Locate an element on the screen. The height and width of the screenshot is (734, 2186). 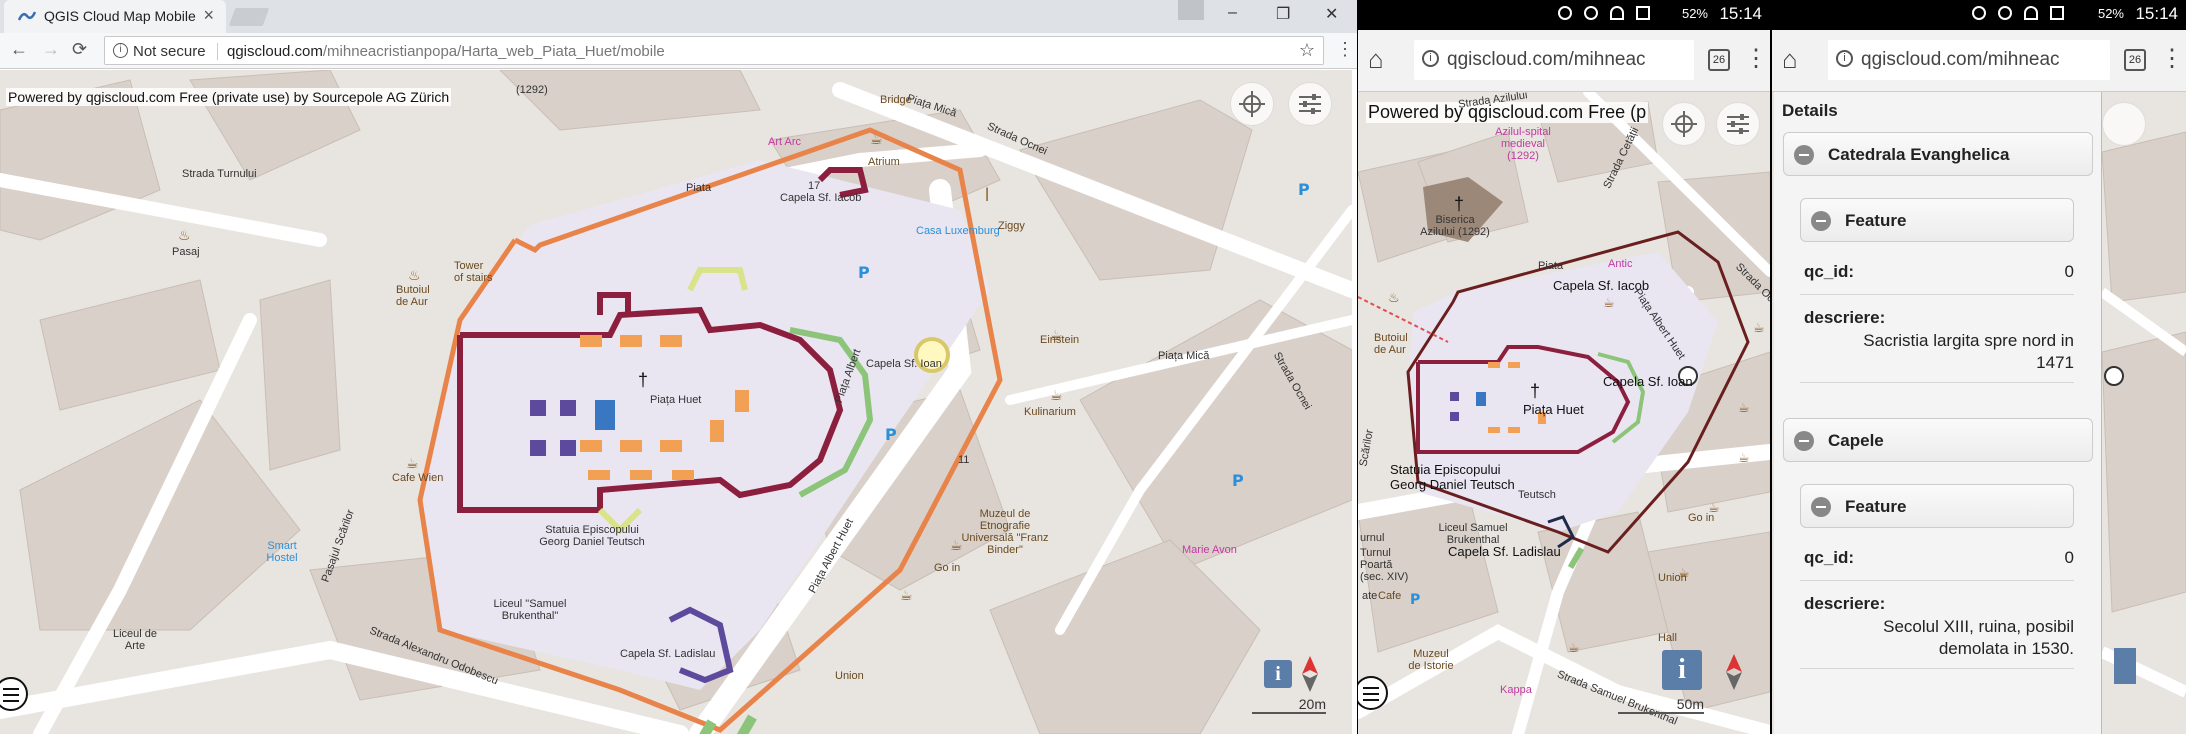
clock: 15:14 is located at coordinates (1740, 13).